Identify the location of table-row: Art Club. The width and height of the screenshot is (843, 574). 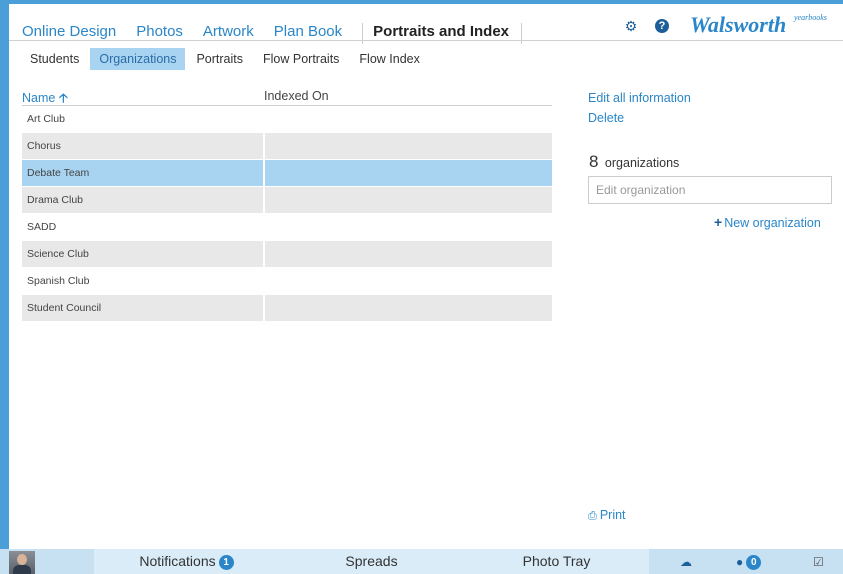
(287, 119).